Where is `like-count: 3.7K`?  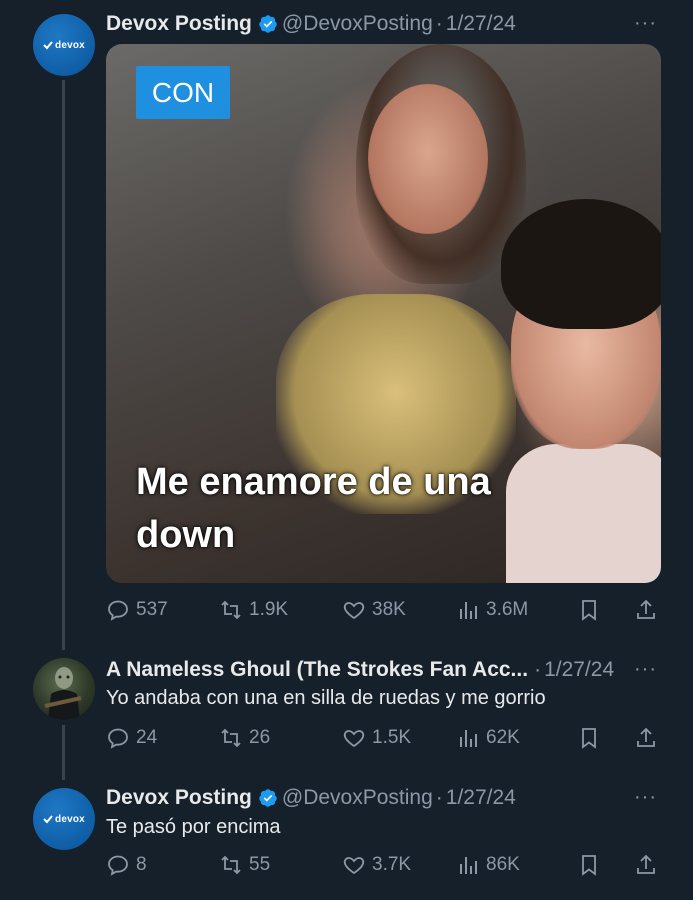
like-count: 3.7K is located at coordinates (392, 864).